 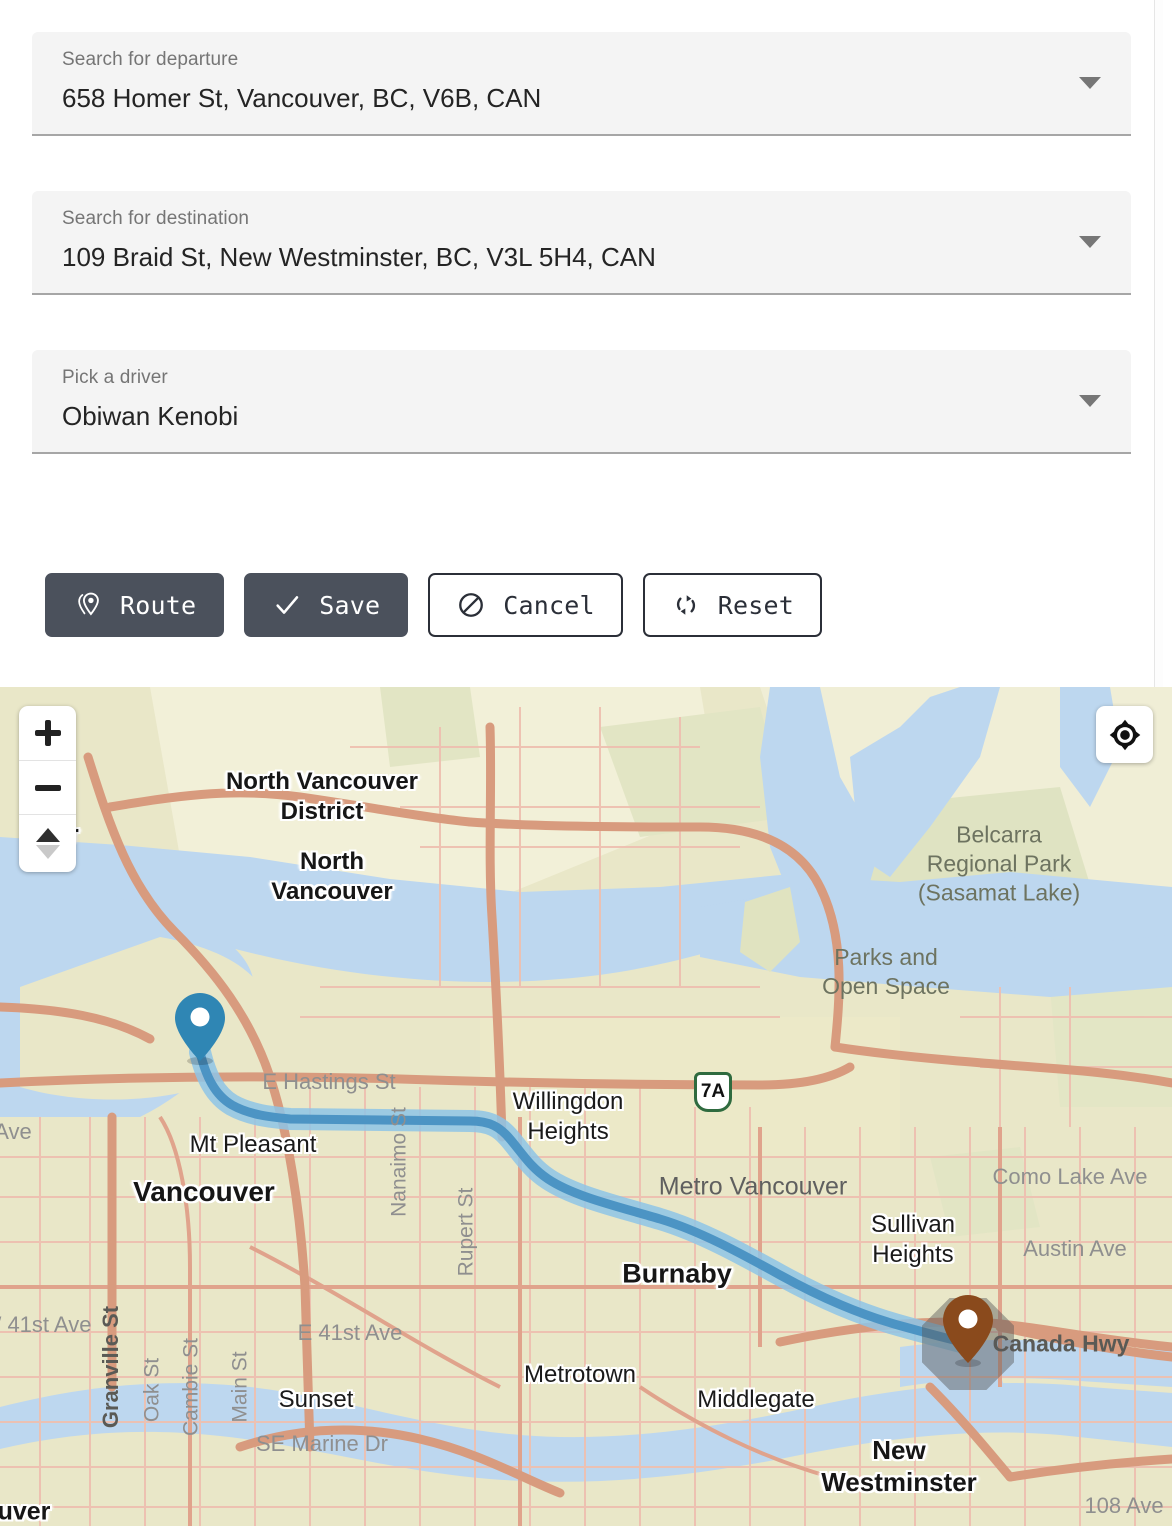 I want to click on map-tilt-control, so click(x=47, y=843).